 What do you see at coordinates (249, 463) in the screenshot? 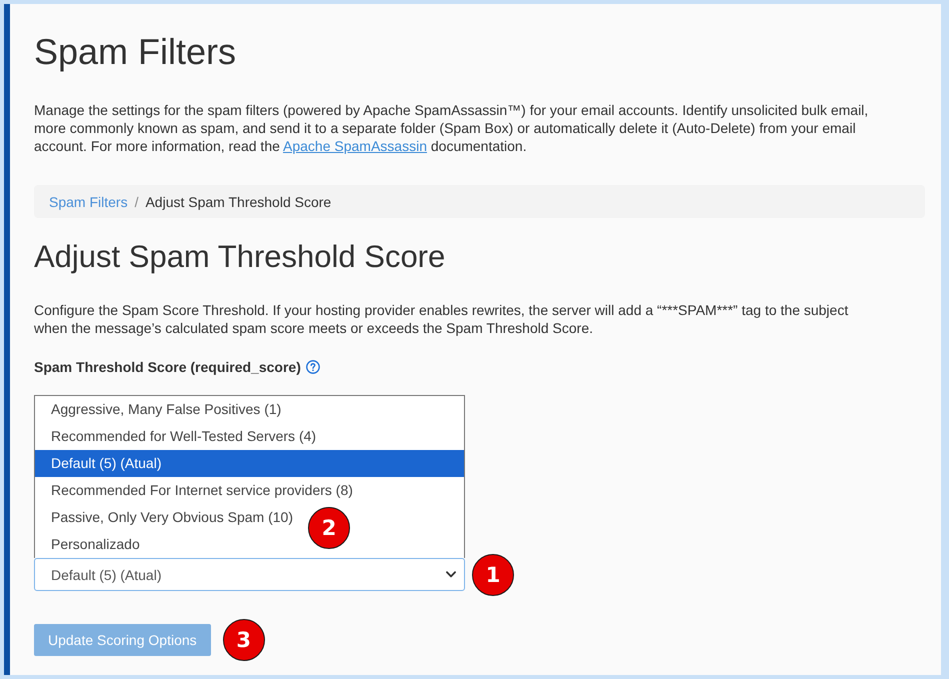
I see `dropdown-option: Default (5) (Atual)` at bounding box center [249, 463].